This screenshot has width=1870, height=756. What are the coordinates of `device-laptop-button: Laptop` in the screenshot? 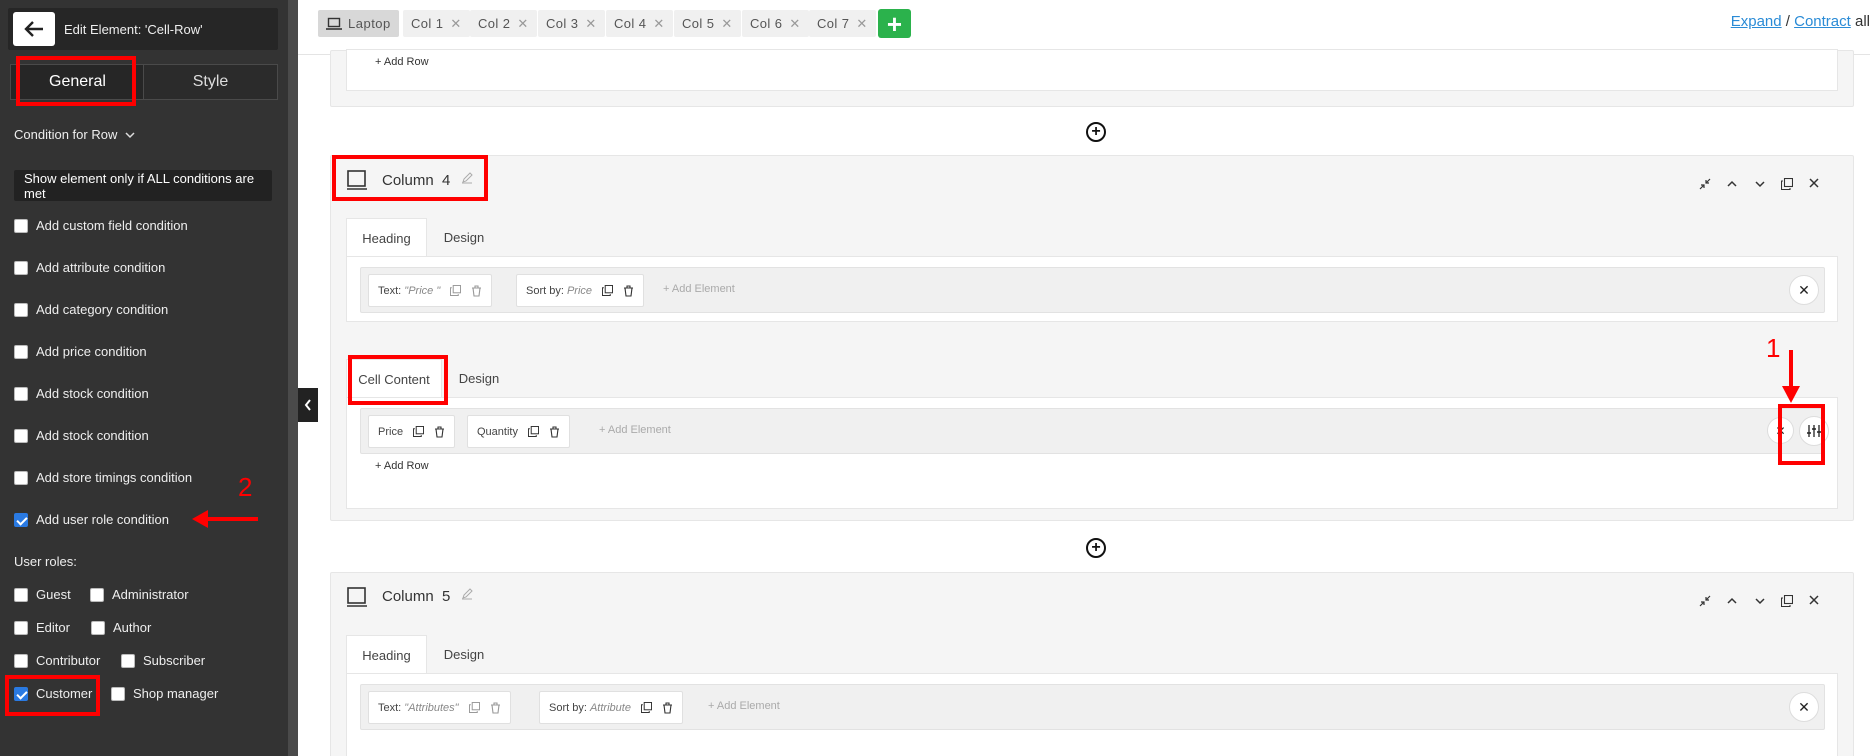 It's located at (358, 23).